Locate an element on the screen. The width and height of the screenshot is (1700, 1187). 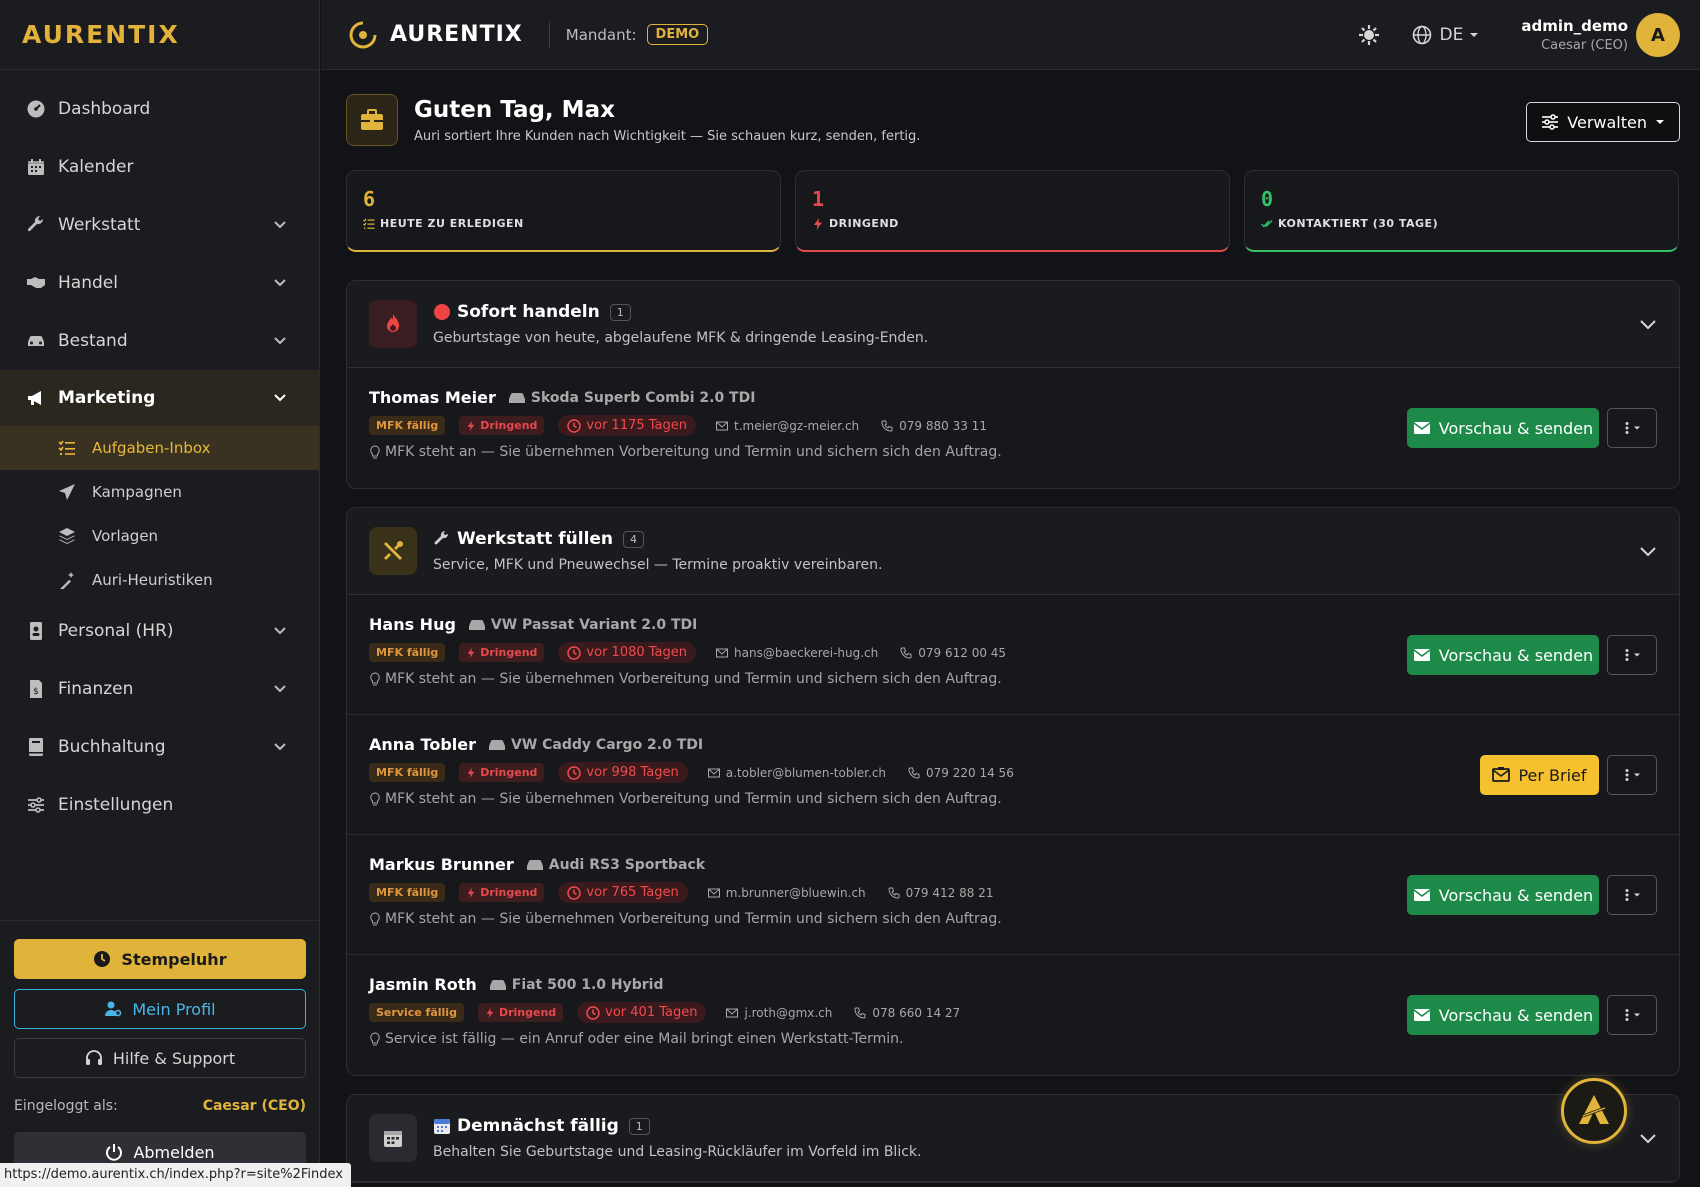
topbar-logo: AURENTIX is located at coordinates (435, 35).